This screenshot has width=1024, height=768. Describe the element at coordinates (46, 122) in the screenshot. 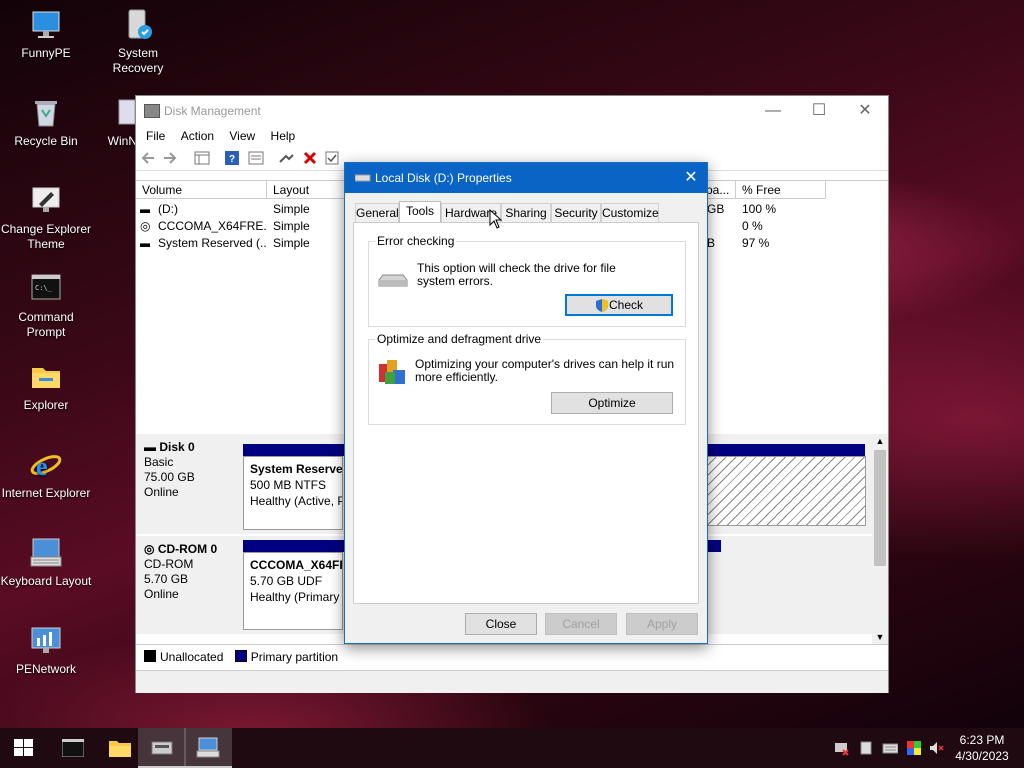

I see `desktop-icon-recycle-bin: Recycle Bin` at that location.